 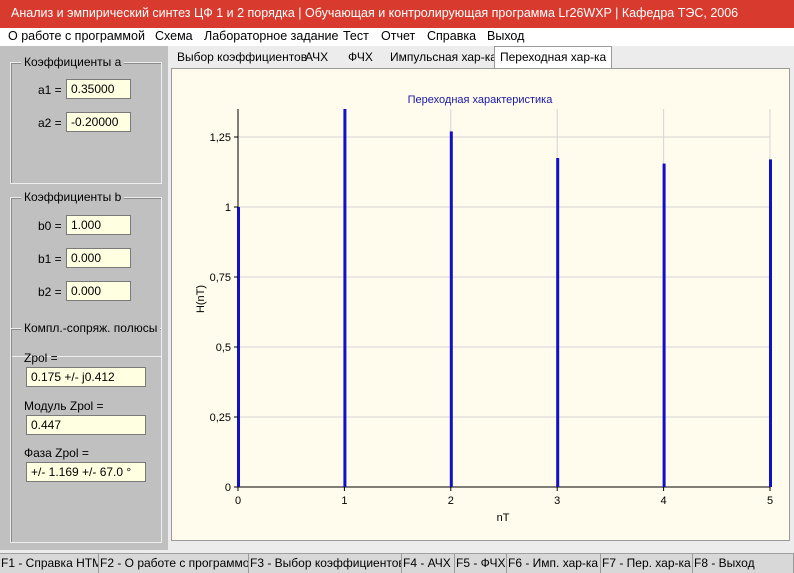 I want to click on y-tick-label: 0,5, so click(x=223, y=348).